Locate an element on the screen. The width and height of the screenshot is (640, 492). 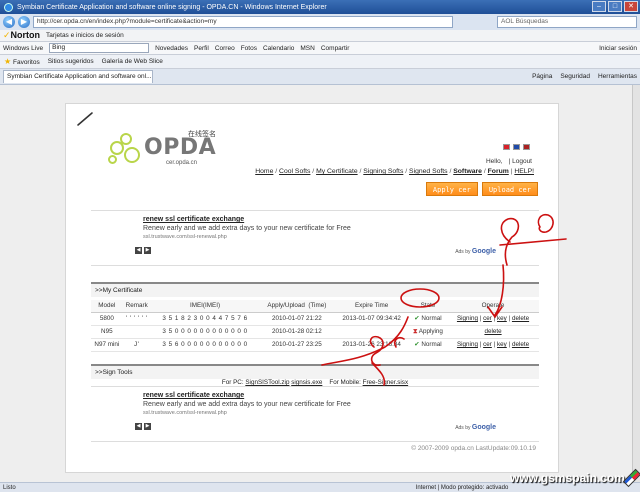
live-item: Compartir is located at coordinates (335, 48).